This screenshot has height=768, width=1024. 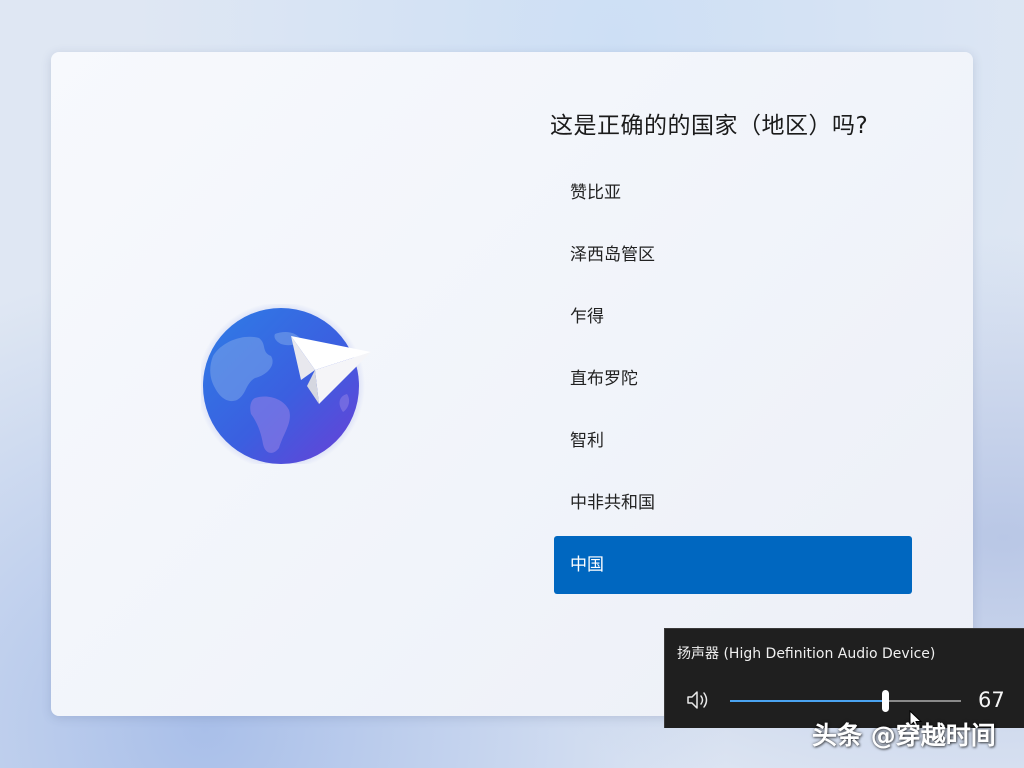 I want to click on audio-device-label: 扬声器 (High Definition Audio Device), so click(x=806, y=654).